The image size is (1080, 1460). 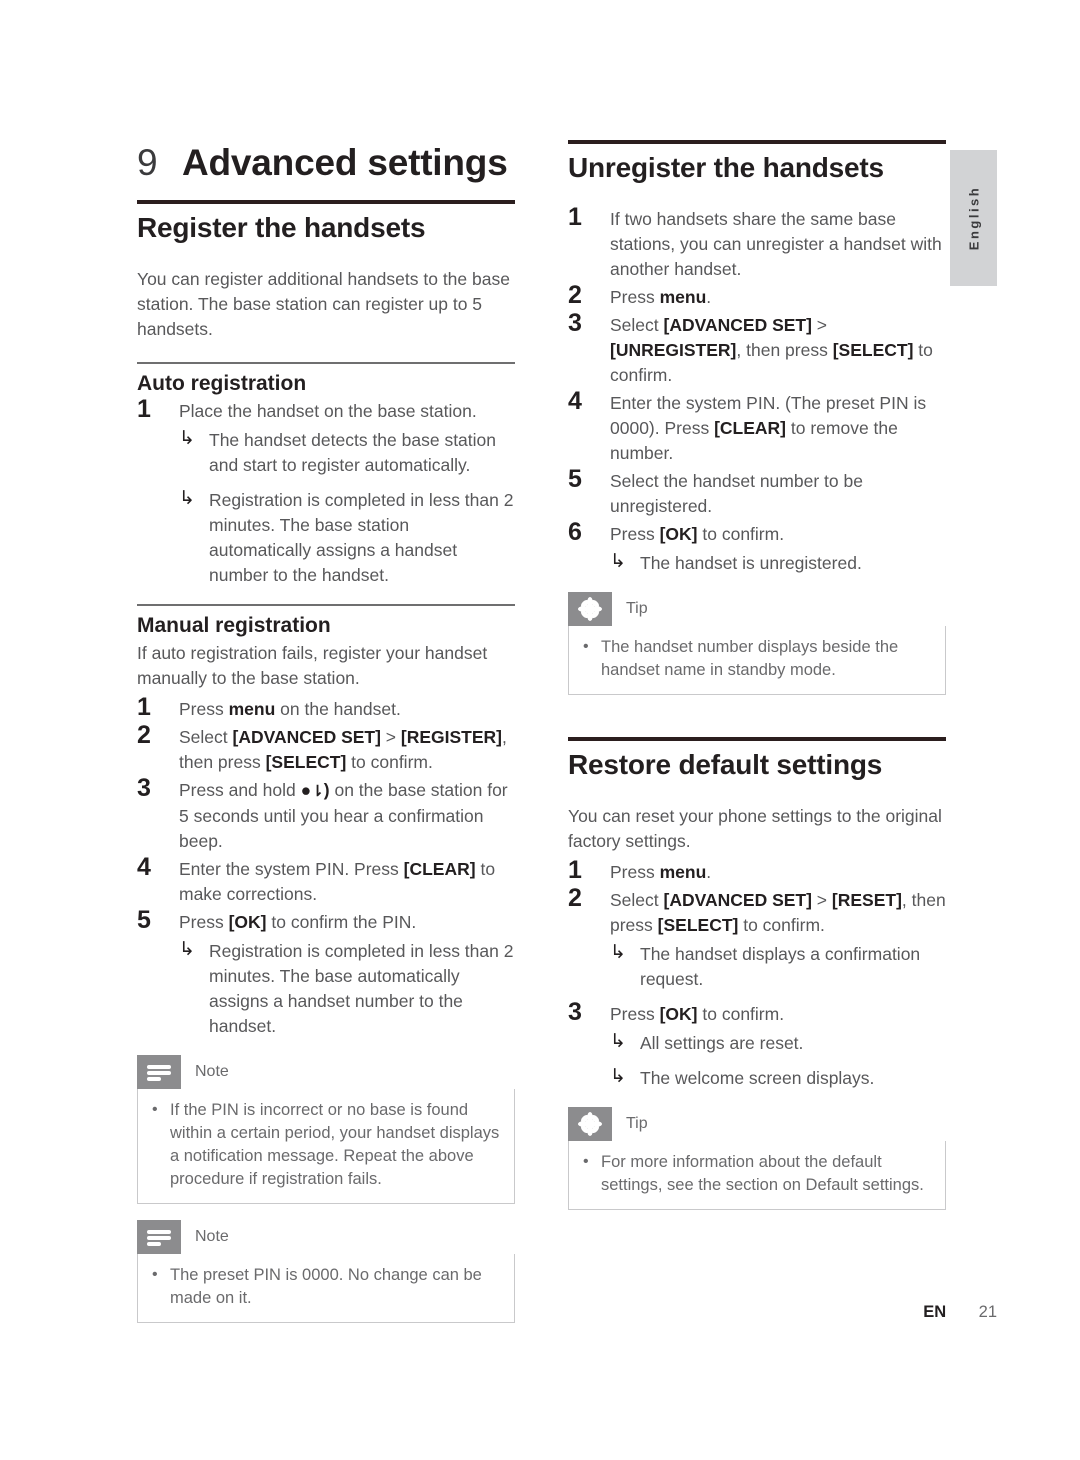 I want to click on result-text: The handset is unregistered., so click(x=751, y=563).